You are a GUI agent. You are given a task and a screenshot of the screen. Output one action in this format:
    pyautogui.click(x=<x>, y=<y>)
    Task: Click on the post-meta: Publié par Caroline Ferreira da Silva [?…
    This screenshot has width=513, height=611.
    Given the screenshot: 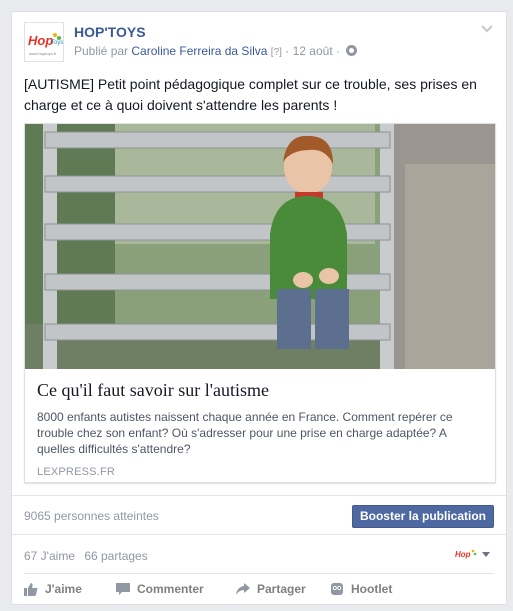 What is the action you would take?
    pyautogui.click(x=216, y=51)
    